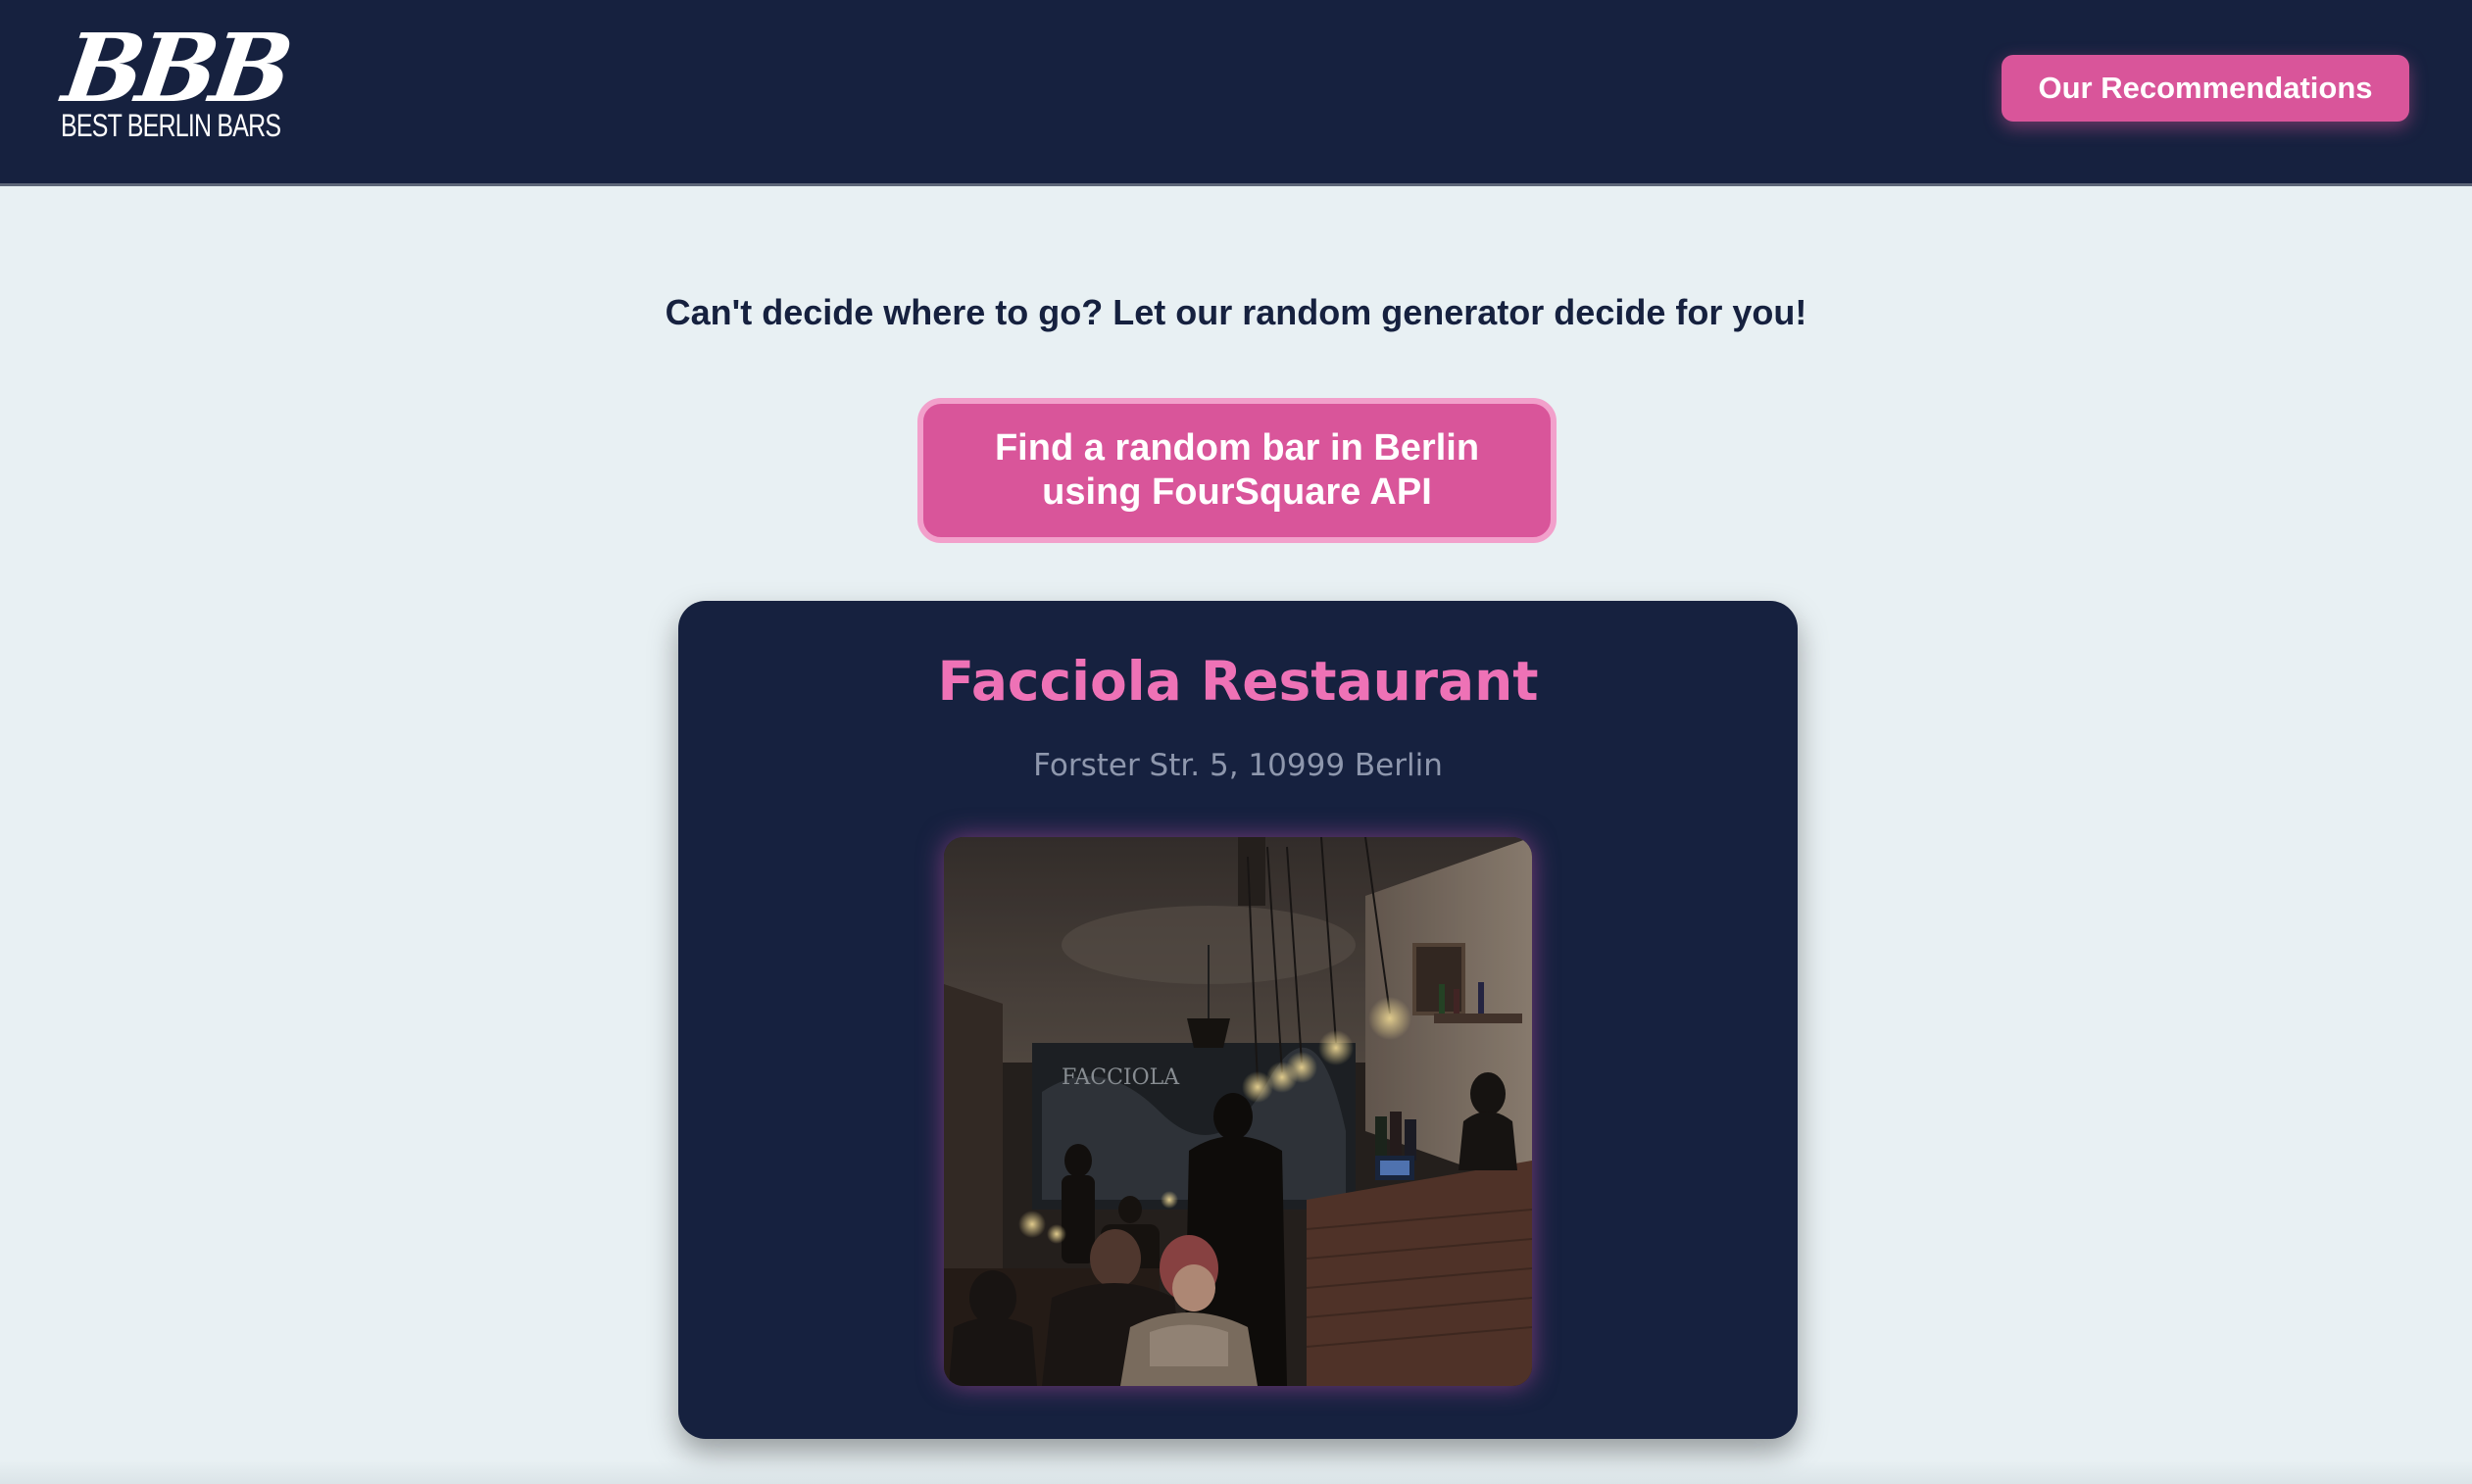 Image resolution: width=2472 pixels, height=1484 pixels. I want to click on bar-photo: FACCIOLA, so click(1238, 1112).